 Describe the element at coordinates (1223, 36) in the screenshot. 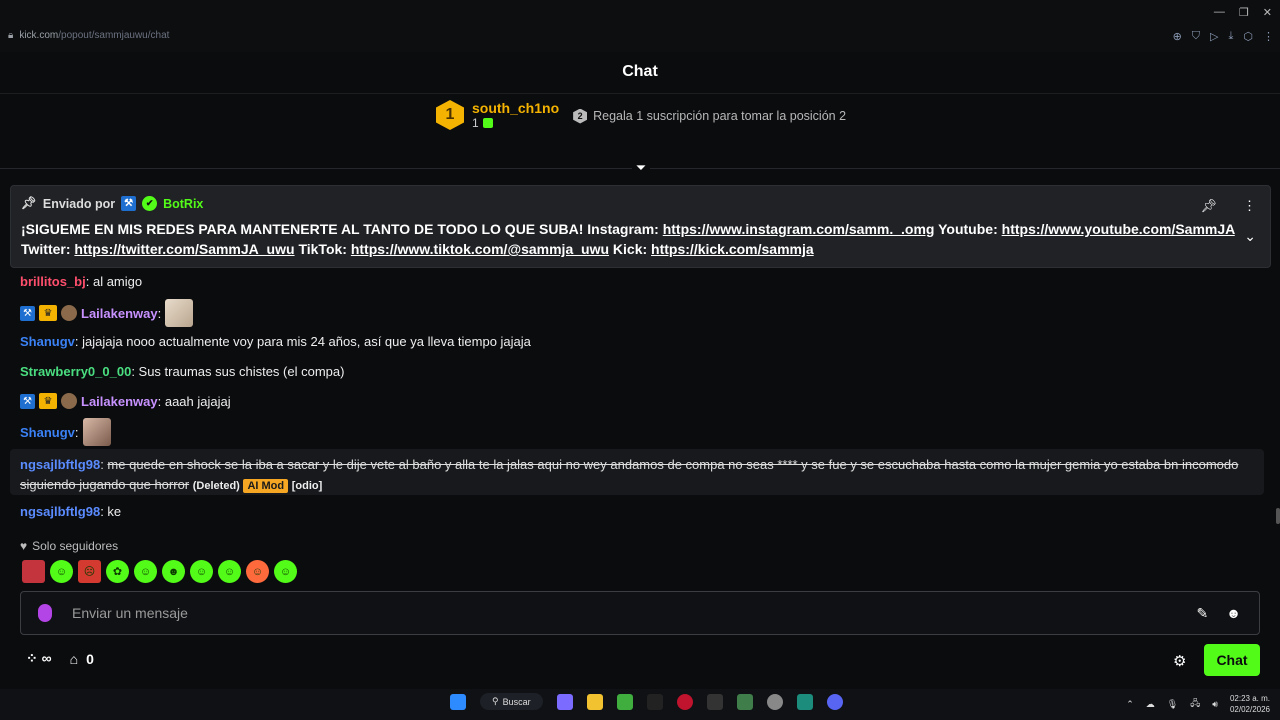

I see `browser-toolbar: ⊕ ⛉ ▷ ⤓ ⬡ ⋮` at that location.